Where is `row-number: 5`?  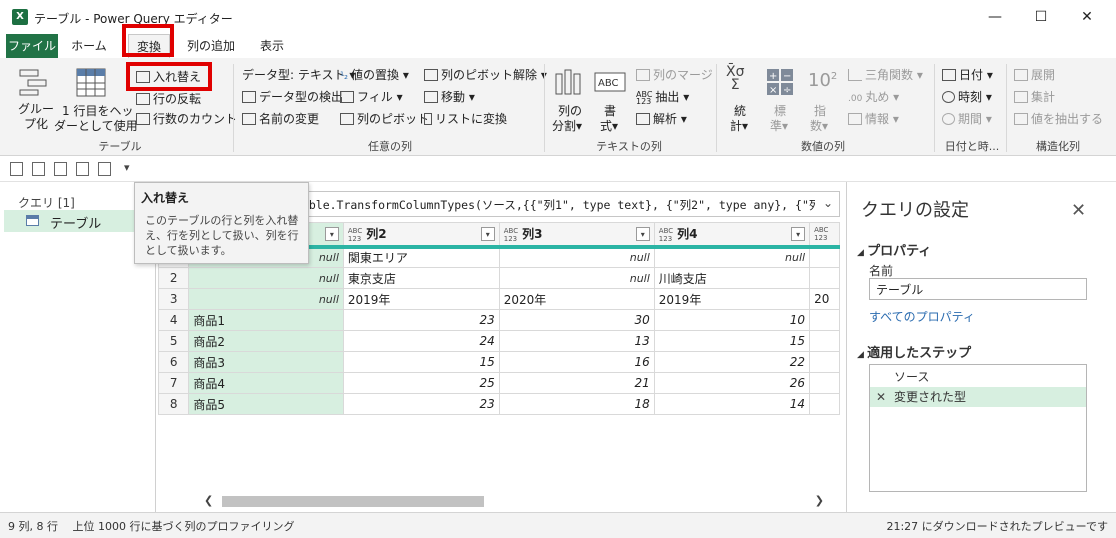 row-number: 5 is located at coordinates (174, 341).